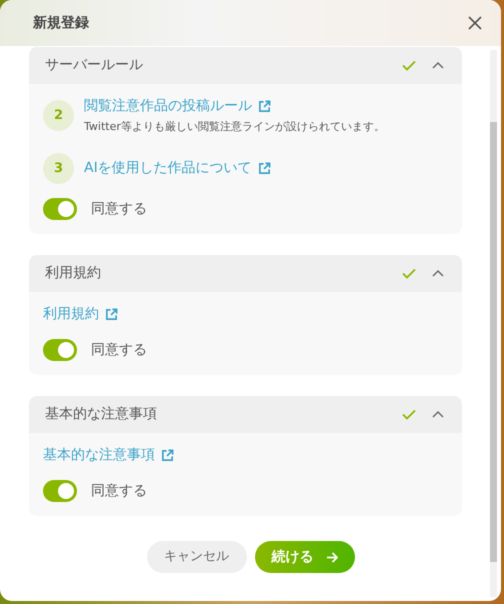 The height and width of the screenshot is (604, 504). What do you see at coordinates (58, 168) in the screenshot?
I see `step-number: 3` at bounding box center [58, 168].